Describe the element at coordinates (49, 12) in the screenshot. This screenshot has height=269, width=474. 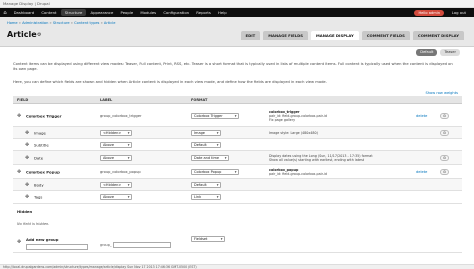
I see `toolbar-content: Content` at that location.